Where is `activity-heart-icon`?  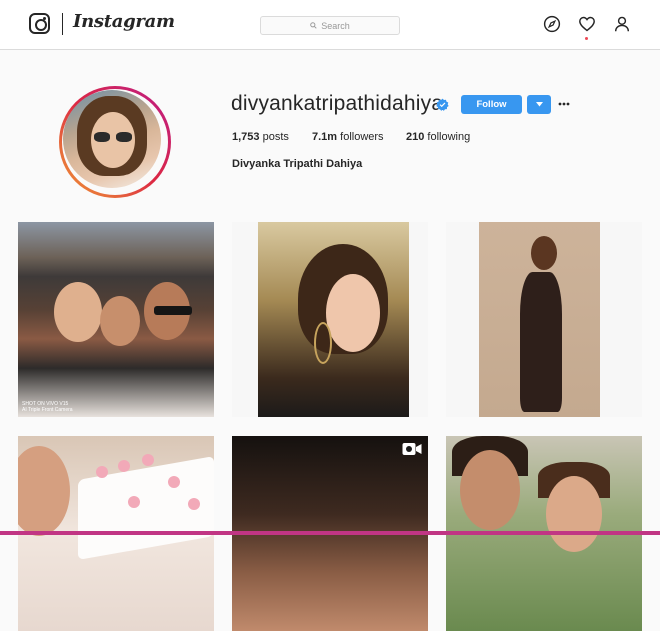
activity-heart-icon is located at coordinates (587, 24).